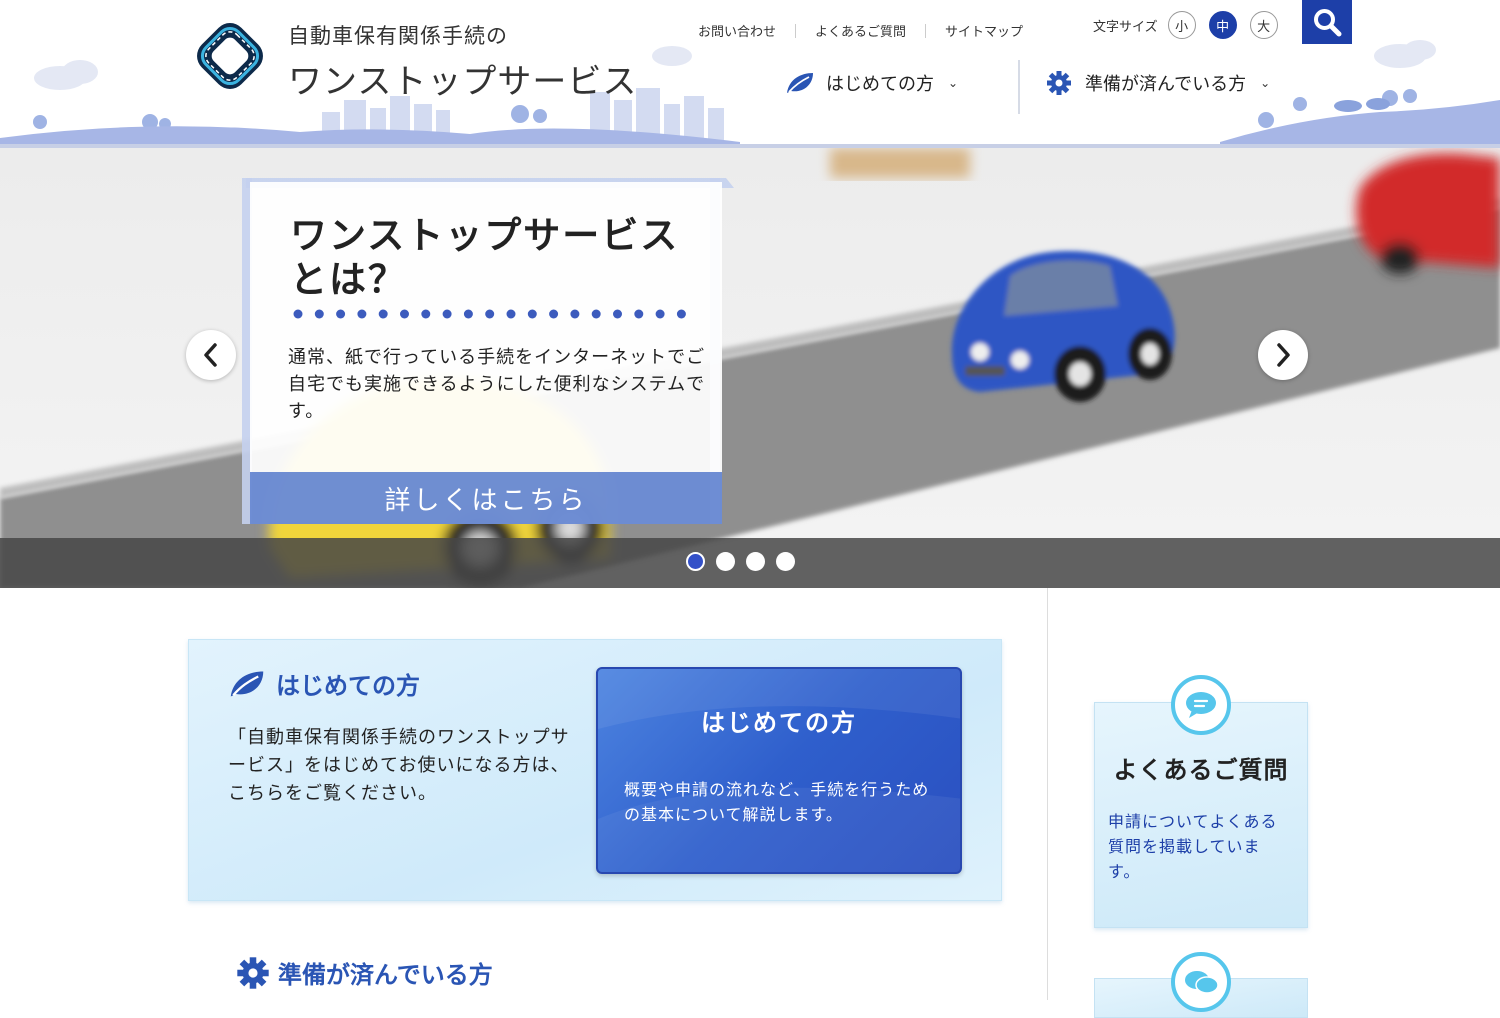 This screenshot has height=1018, width=1500. I want to click on nav-ready: 準備が済んでいる方 ⌄, so click(1158, 83).